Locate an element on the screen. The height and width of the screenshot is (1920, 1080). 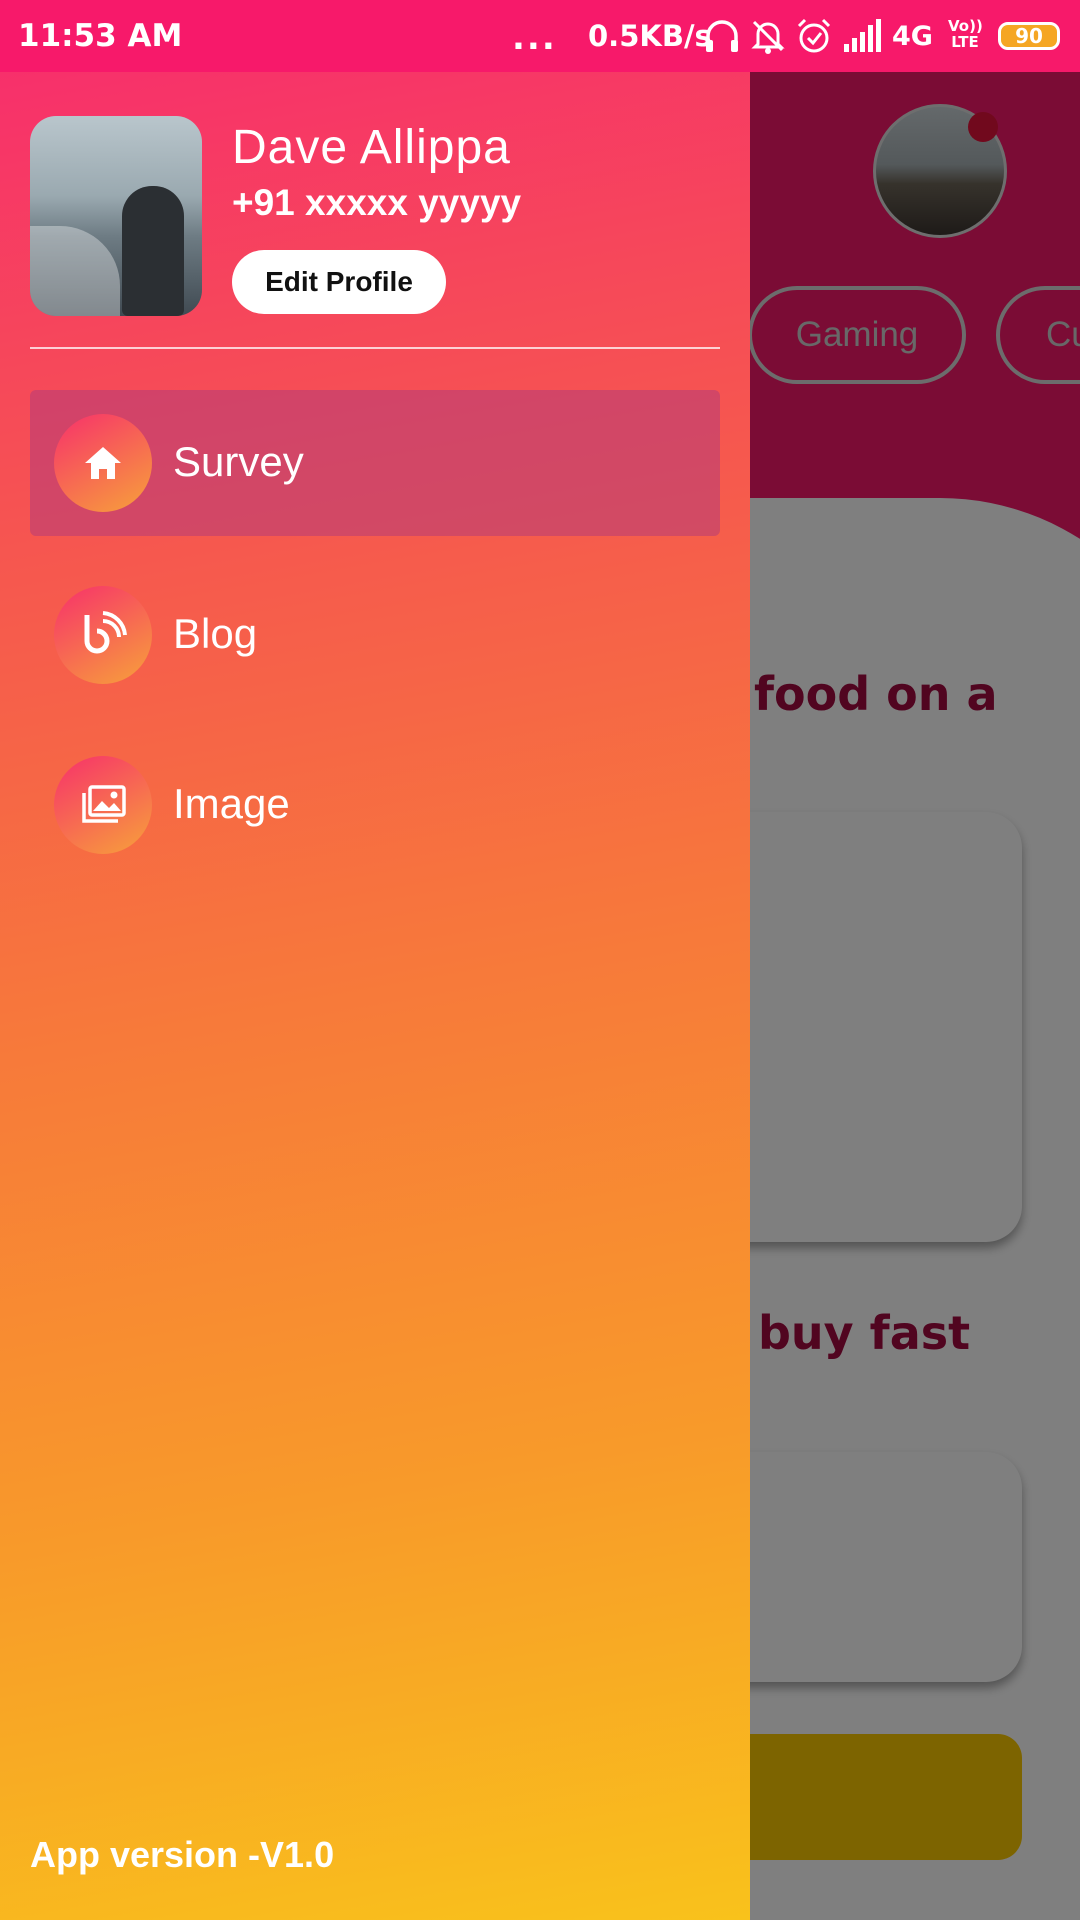
volte-indicator: Vo)) LTE is located at coordinates (965, 34).